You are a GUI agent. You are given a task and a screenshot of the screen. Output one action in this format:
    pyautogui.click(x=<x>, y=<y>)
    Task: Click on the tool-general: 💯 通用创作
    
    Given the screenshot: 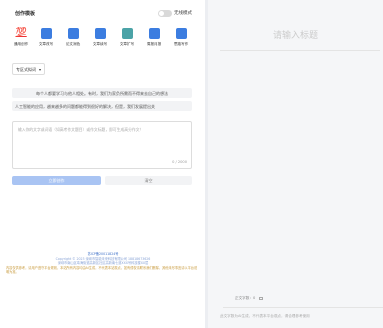 What is the action you would take?
    pyautogui.click(x=21, y=40)
    